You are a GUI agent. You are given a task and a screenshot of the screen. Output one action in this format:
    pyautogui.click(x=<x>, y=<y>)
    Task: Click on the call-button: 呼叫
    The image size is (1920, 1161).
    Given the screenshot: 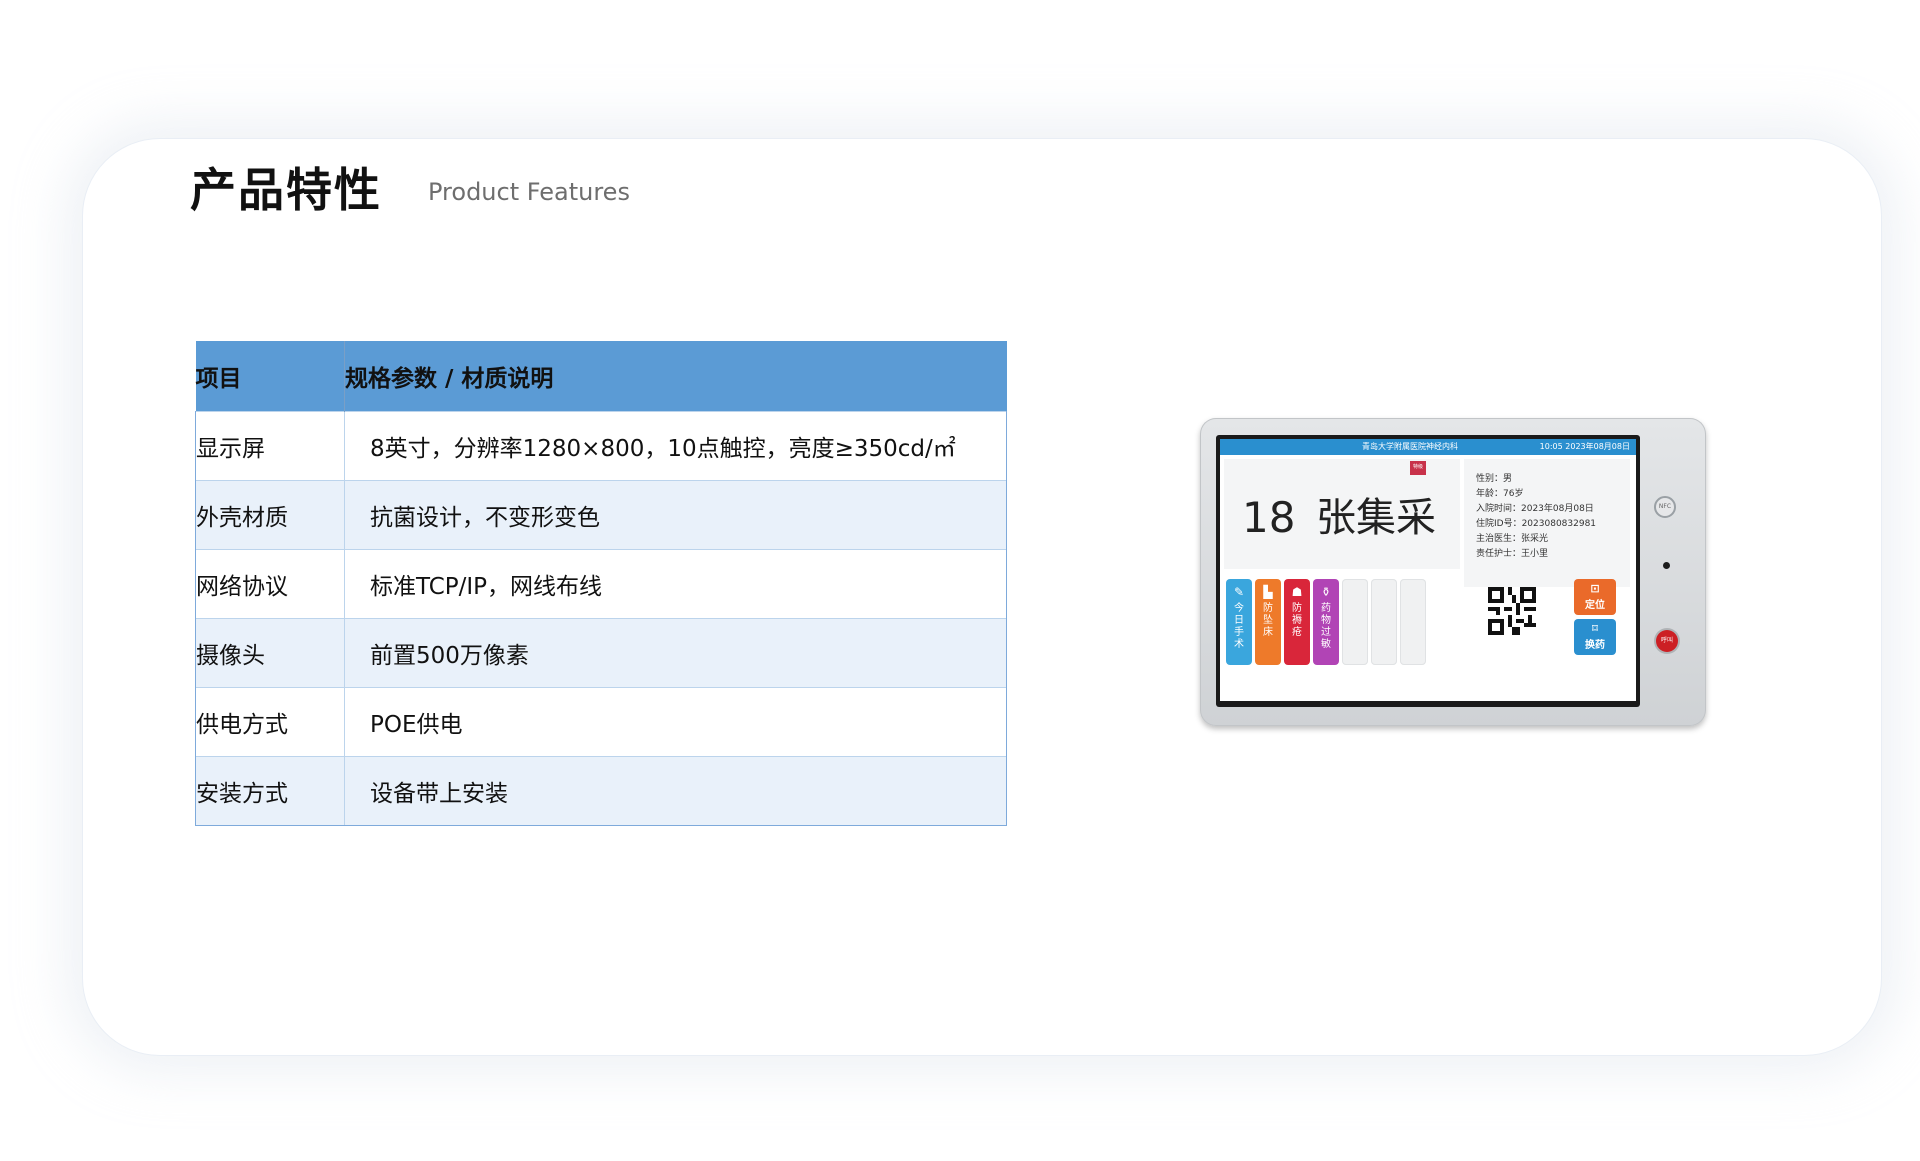 What is the action you would take?
    pyautogui.click(x=1667, y=641)
    